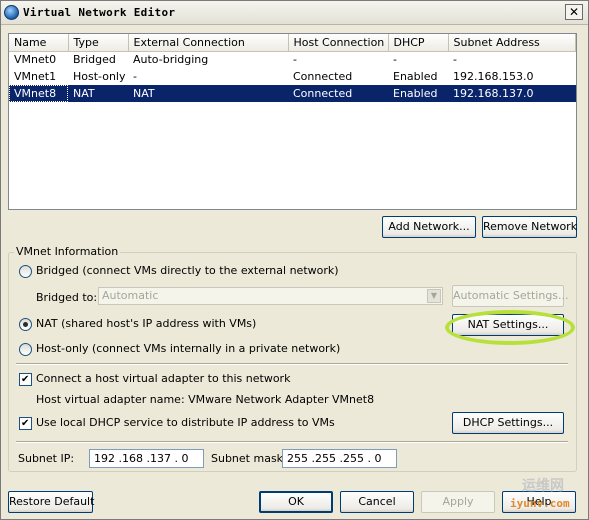  Describe the element at coordinates (146, 323) in the screenshot. I see `nat-radio-label: NAT (shared host's IP address with VMs)` at that location.